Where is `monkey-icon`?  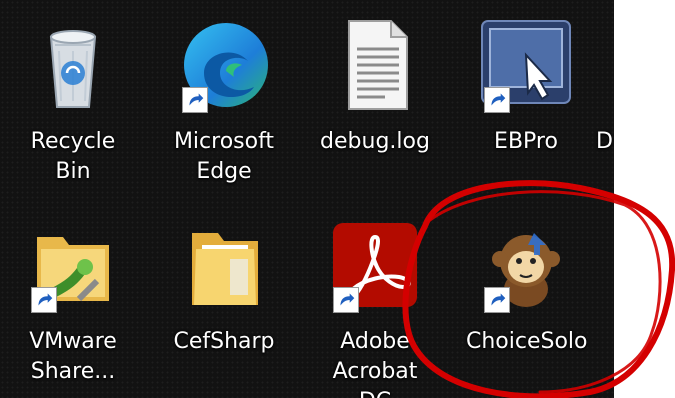
monkey-icon is located at coordinates (526, 265).